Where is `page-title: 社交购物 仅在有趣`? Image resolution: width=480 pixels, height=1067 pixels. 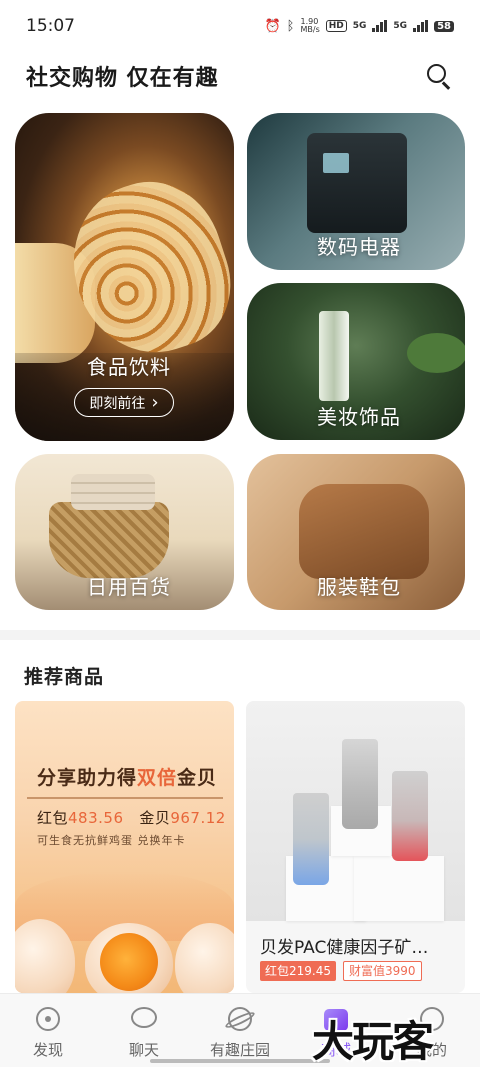
page-title: 社交购物 仅在有趣 is located at coordinates (122, 78).